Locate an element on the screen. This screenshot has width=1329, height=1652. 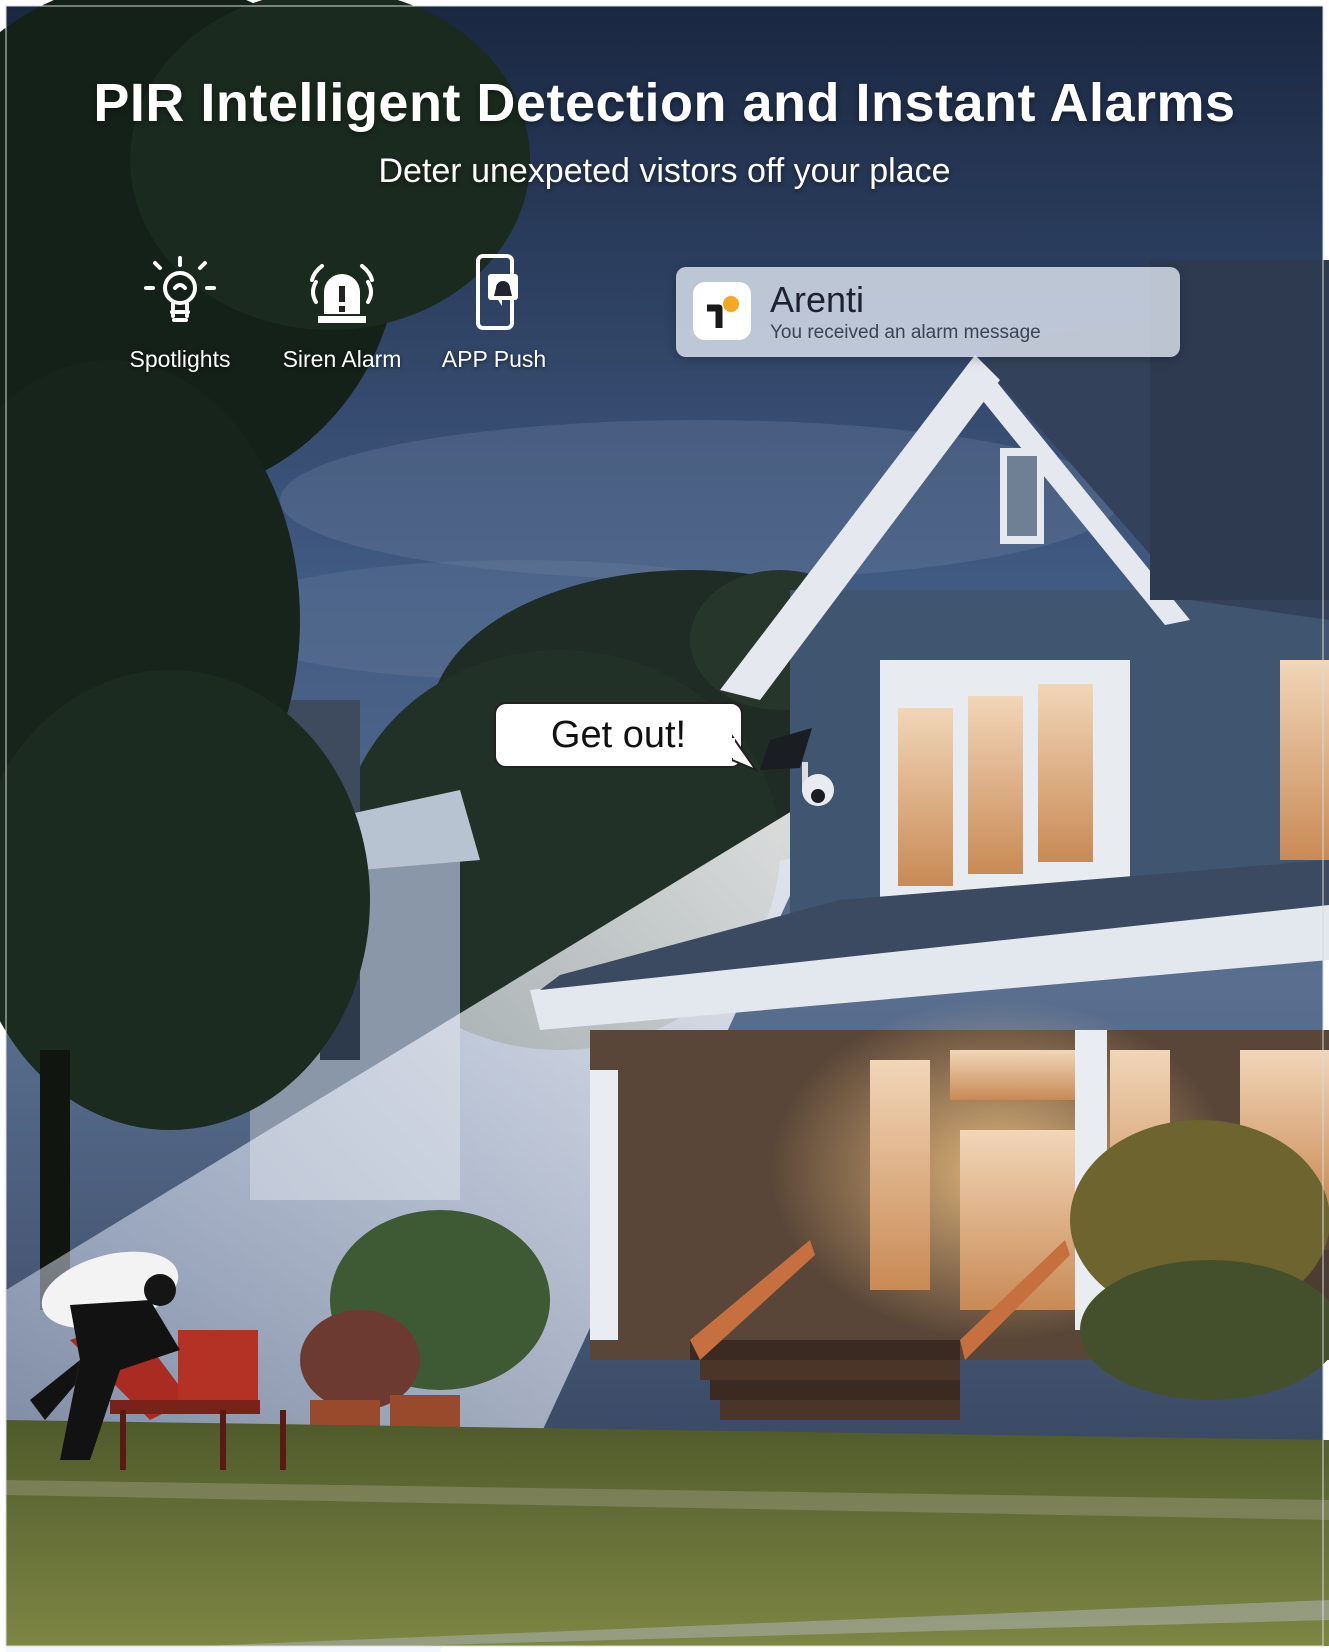
feature-spotlights: Spotlights is located at coordinates (180, 312).